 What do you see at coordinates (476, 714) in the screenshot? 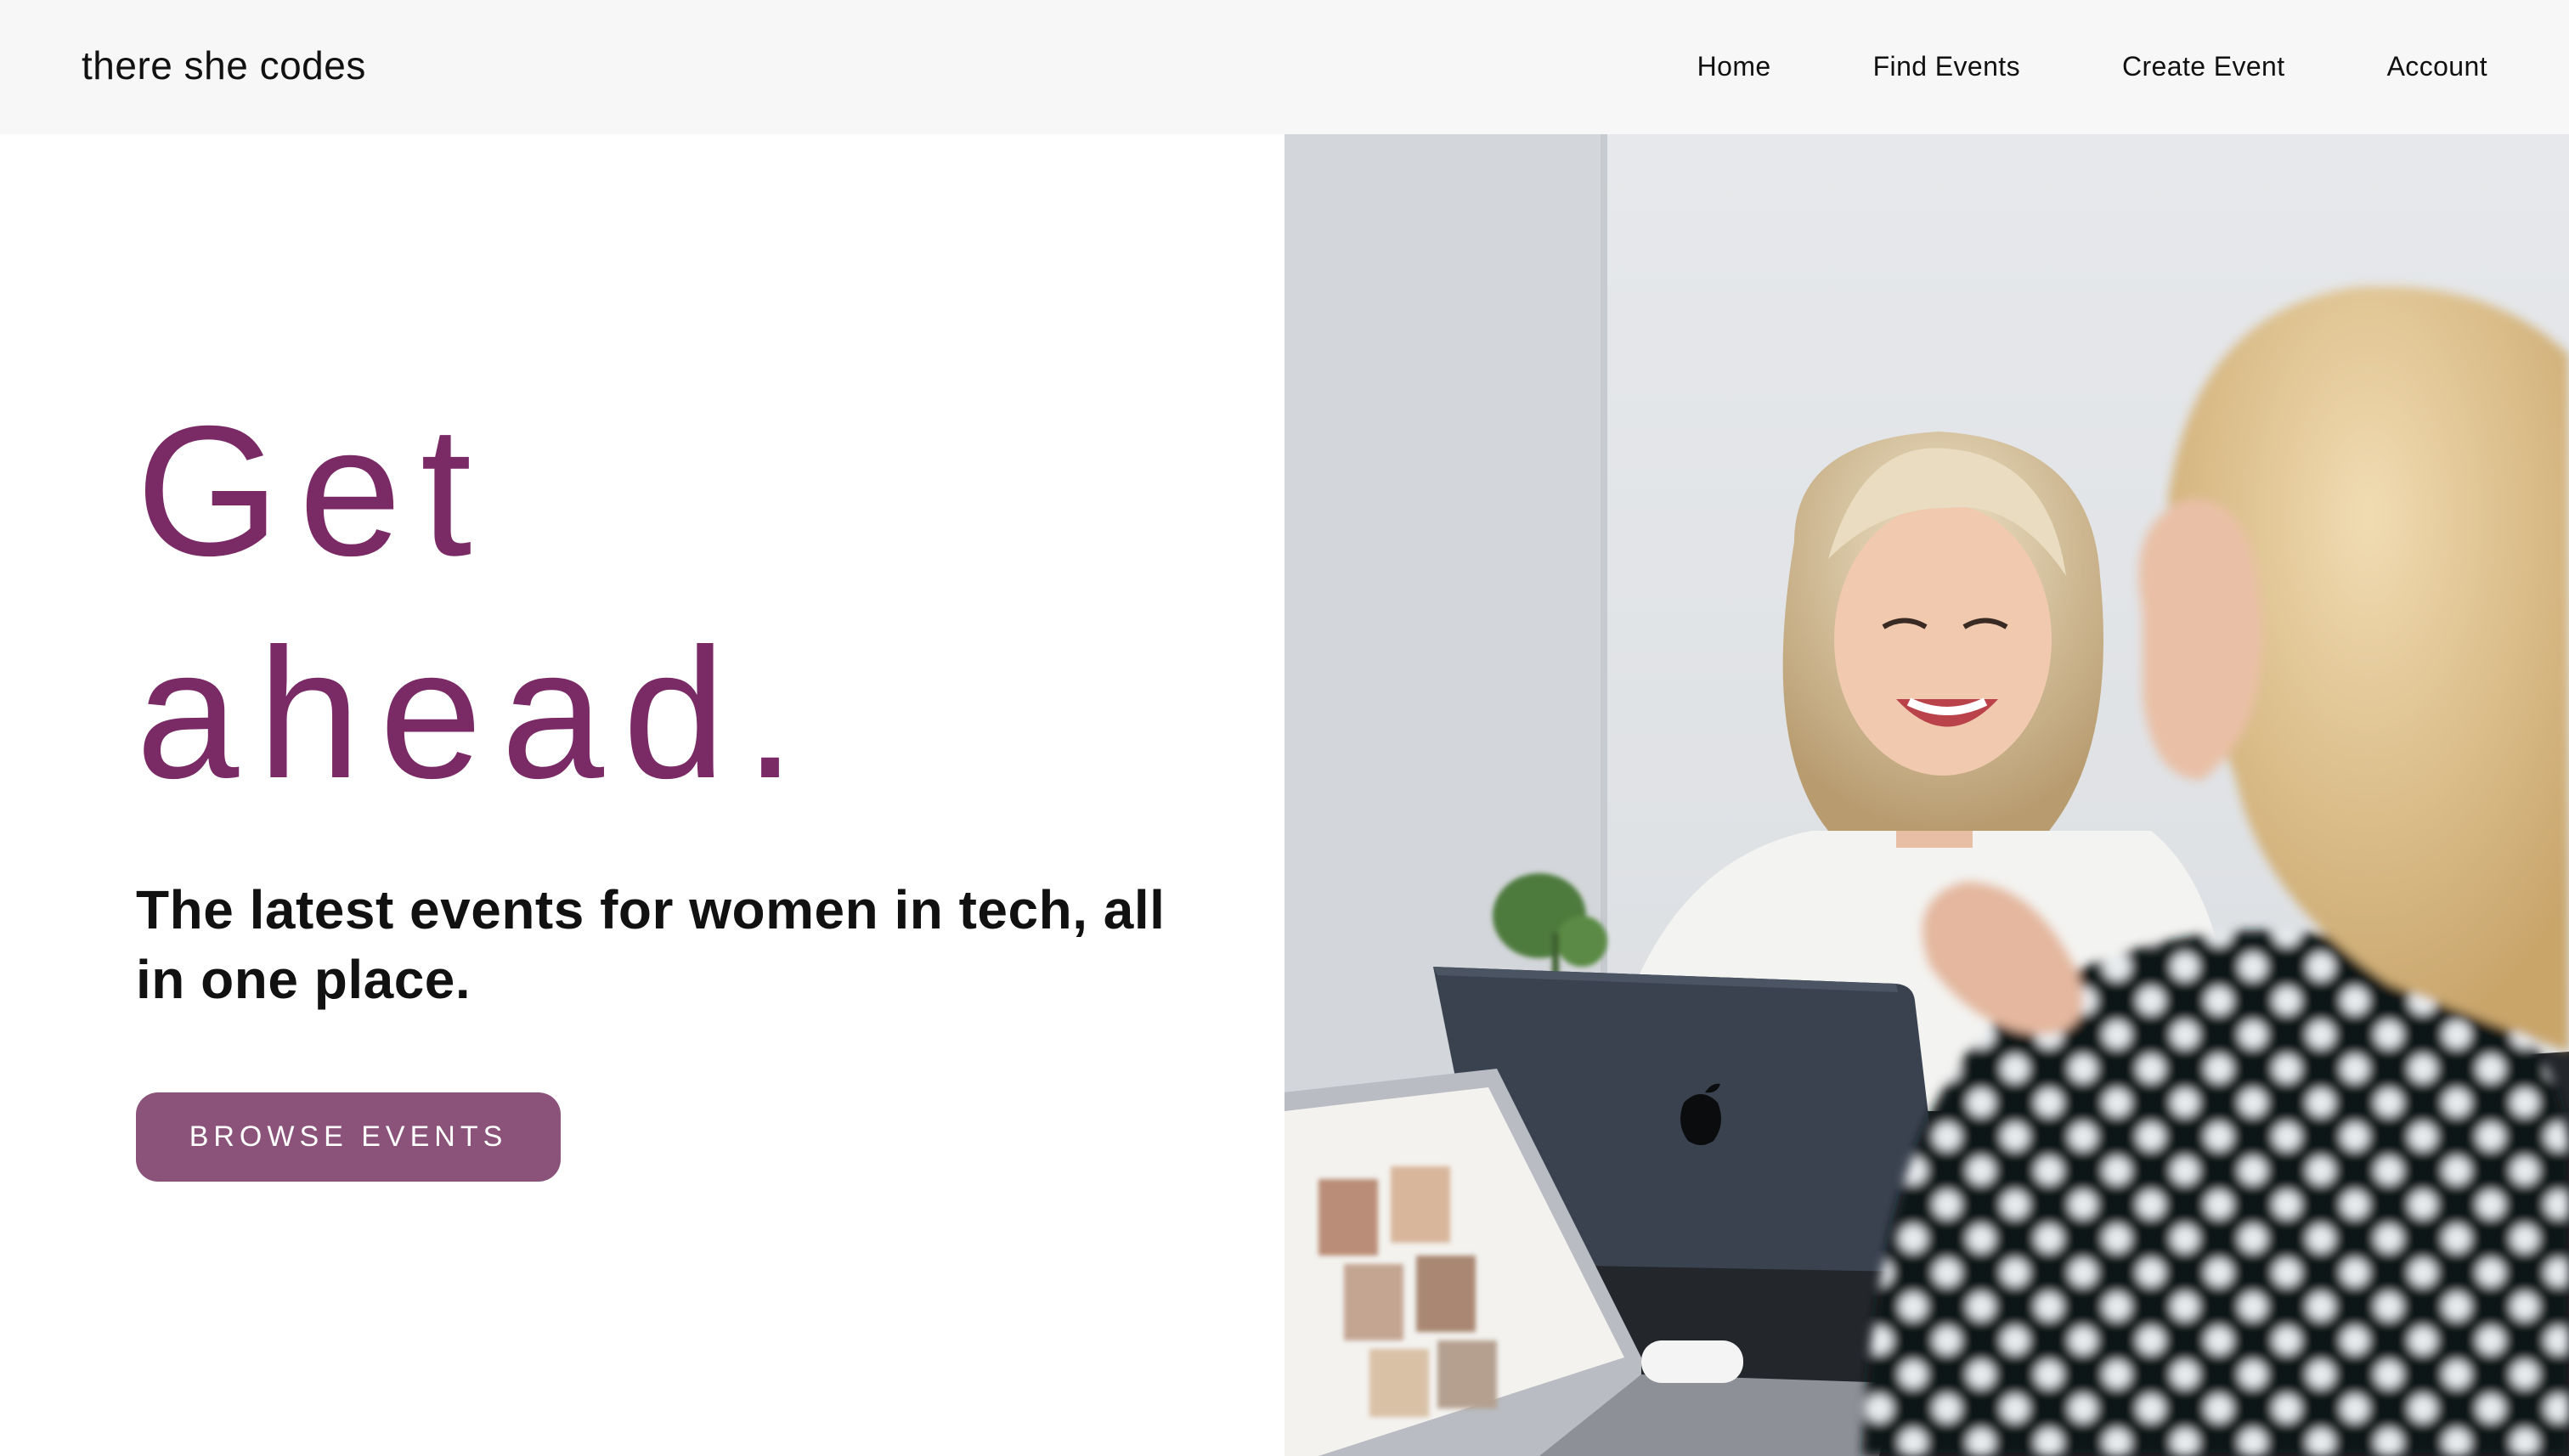
I see `hero-headline-line2: ahead.` at bounding box center [476, 714].